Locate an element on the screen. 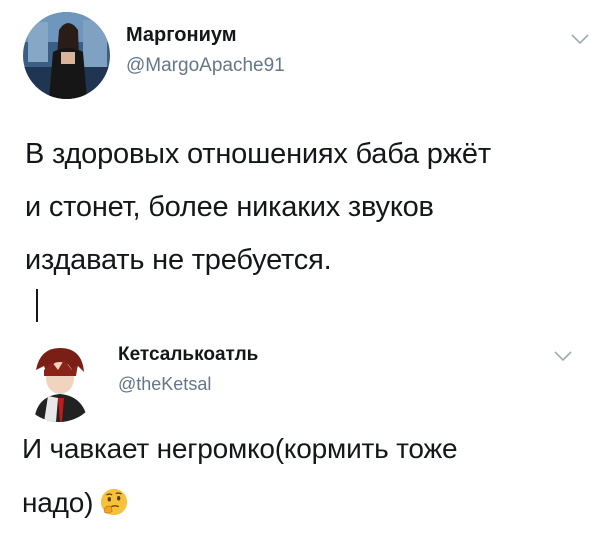  tweet-text-line: и стонет, более никаких звуков is located at coordinates (229, 207).